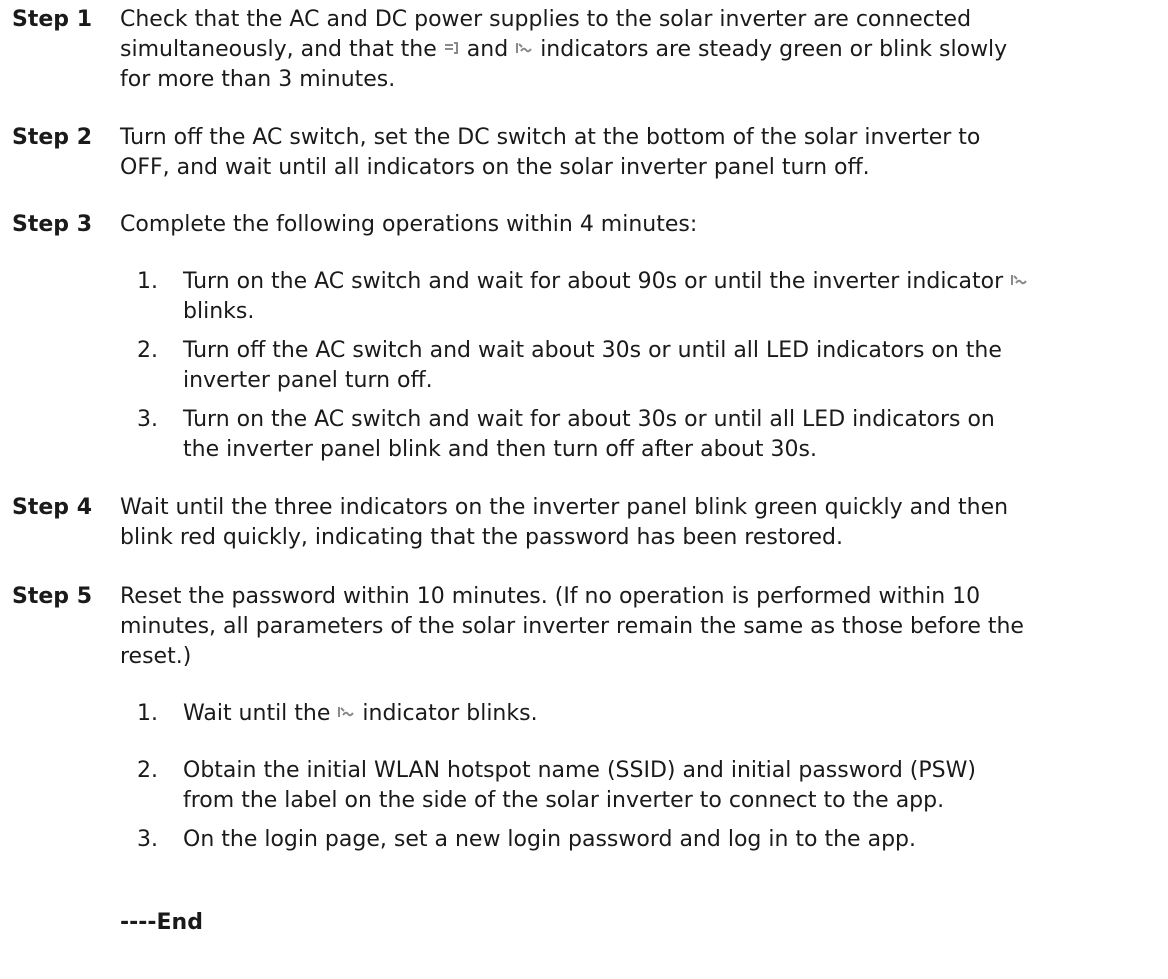  I want to click on step-label: Step 4, so click(52, 507).